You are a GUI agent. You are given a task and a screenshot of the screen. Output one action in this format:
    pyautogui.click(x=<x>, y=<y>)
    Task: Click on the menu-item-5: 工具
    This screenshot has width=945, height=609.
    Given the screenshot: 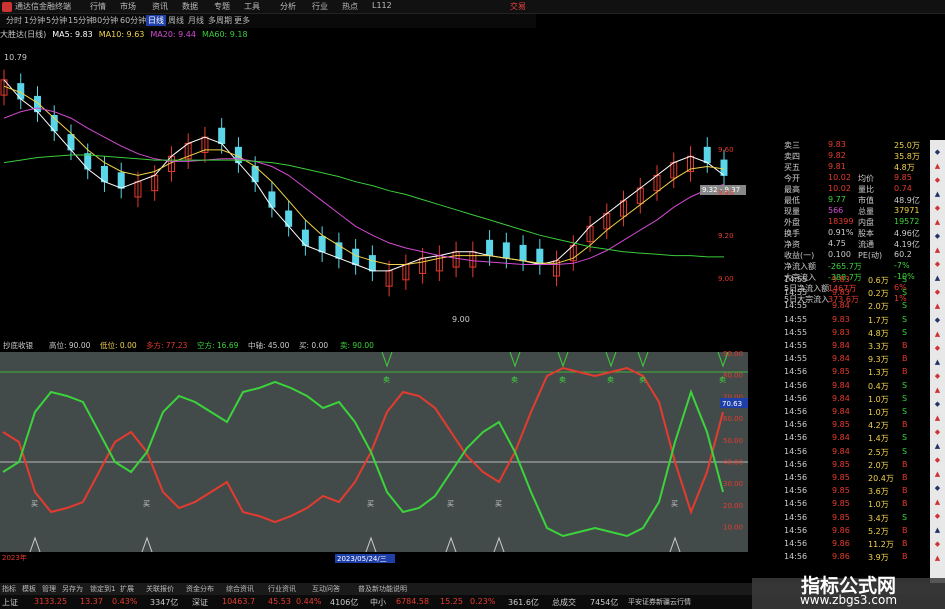 What is the action you would take?
    pyautogui.click(x=252, y=6)
    